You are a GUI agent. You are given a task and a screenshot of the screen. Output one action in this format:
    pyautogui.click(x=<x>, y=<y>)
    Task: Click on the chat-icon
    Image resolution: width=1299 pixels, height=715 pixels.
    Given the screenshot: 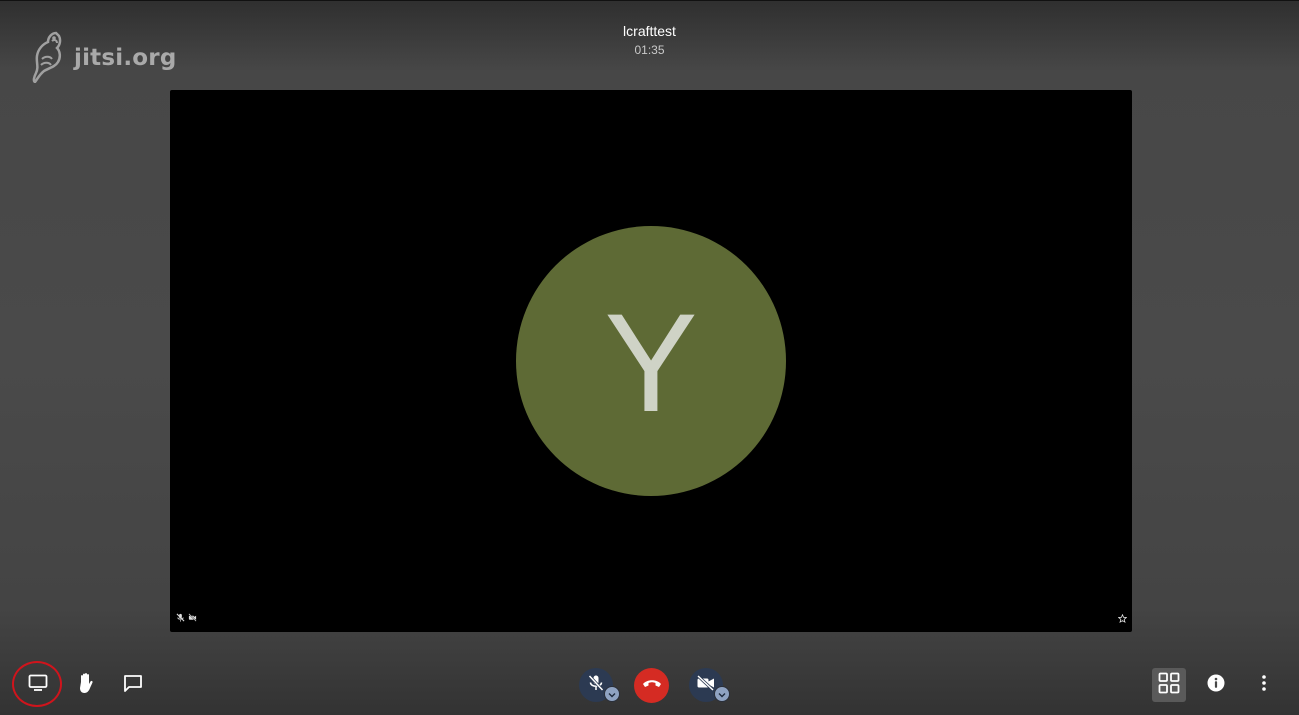 What is the action you would take?
    pyautogui.click(x=133, y=685)
    